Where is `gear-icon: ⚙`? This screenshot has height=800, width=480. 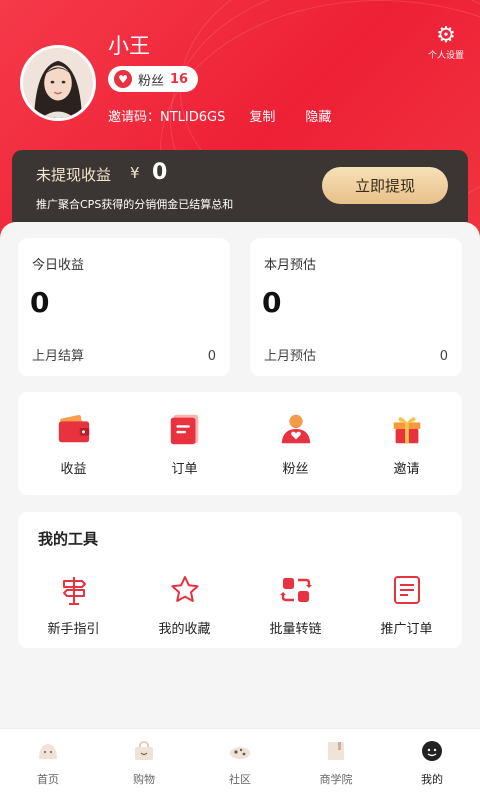 gear-icon: ⚙ is located at coordinates (446, 35).